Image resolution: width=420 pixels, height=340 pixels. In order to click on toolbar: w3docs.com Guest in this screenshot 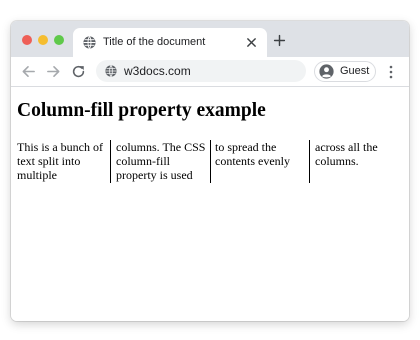, I will do `click(210, 72)`.